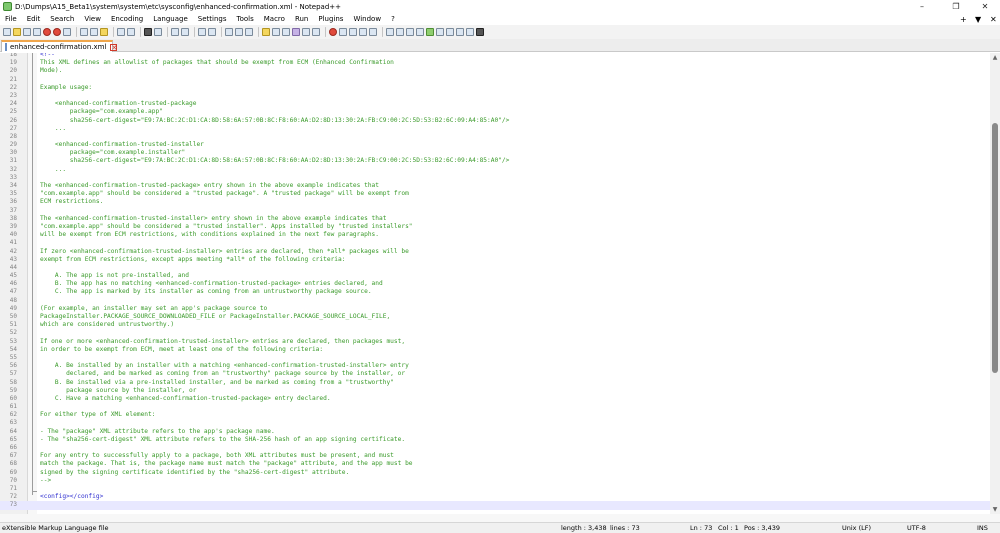  I want to click on run-macro-multiple-icon, so click(363, 32).